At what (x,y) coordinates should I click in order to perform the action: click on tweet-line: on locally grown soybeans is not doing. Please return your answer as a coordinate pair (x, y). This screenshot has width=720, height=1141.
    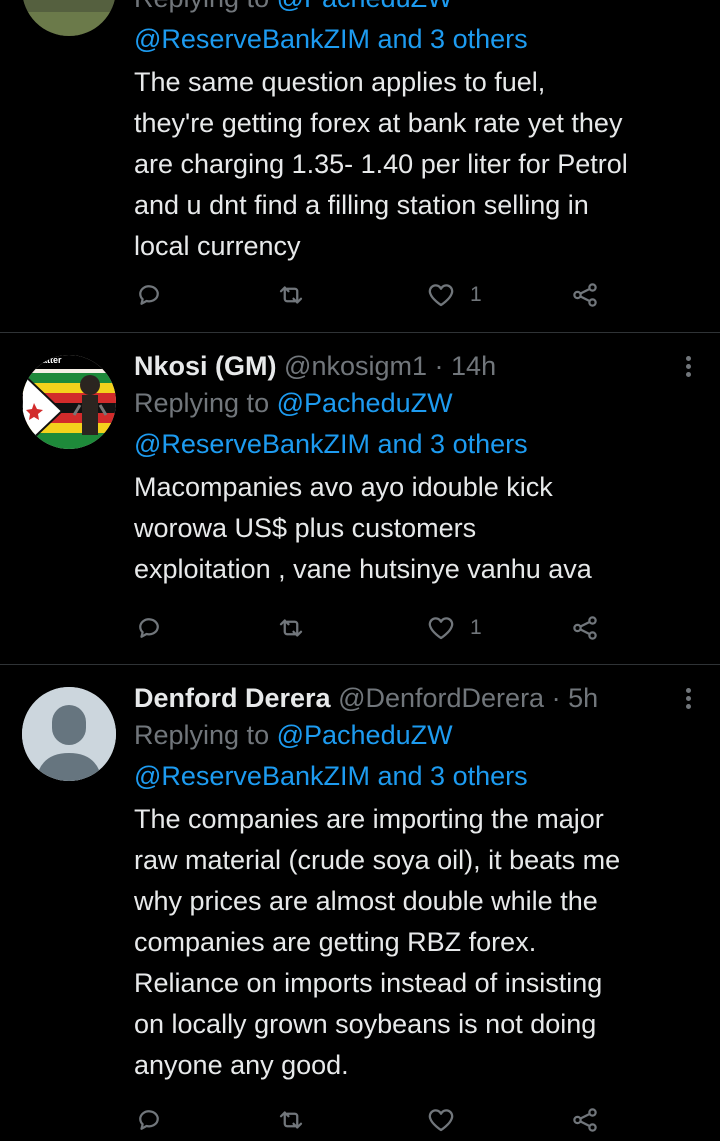
    Looking at the image, I should click on (365, 1024).